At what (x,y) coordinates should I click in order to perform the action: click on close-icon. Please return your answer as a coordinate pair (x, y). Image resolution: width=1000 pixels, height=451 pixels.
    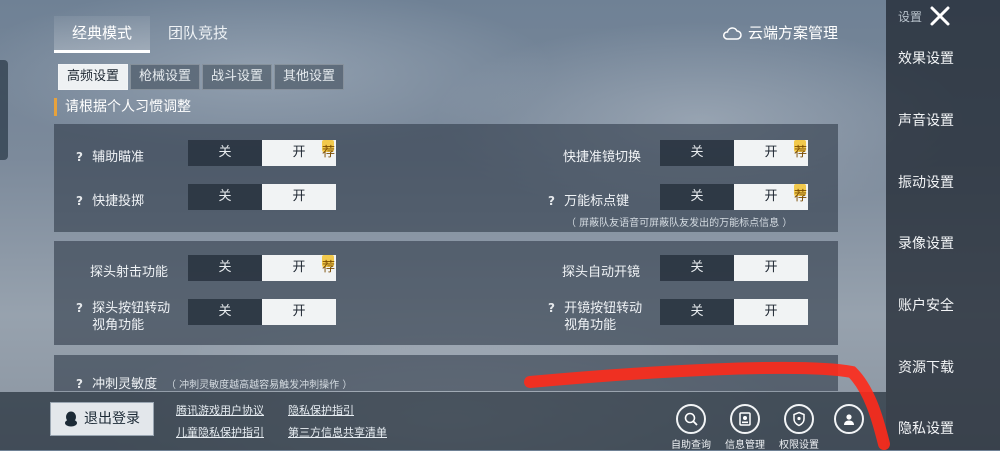
    Looking at the image, I should click on (940, 16).